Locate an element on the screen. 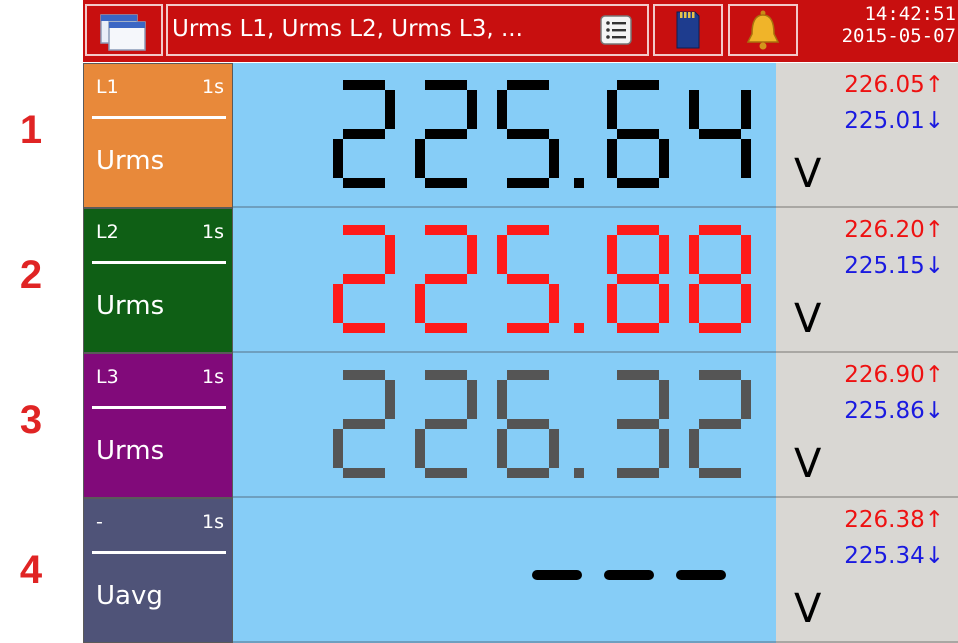 The height and width of the screenshot is (643, 958). min-max-panel: 226.20↑ 225.15↓ V is located at coordinates (867, 280).